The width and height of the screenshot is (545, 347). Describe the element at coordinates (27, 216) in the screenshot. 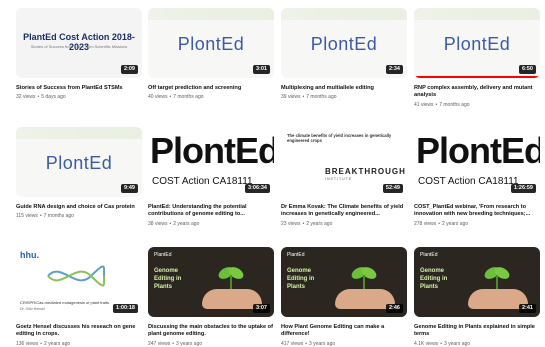

I see `view-count: 115 views` at that location.